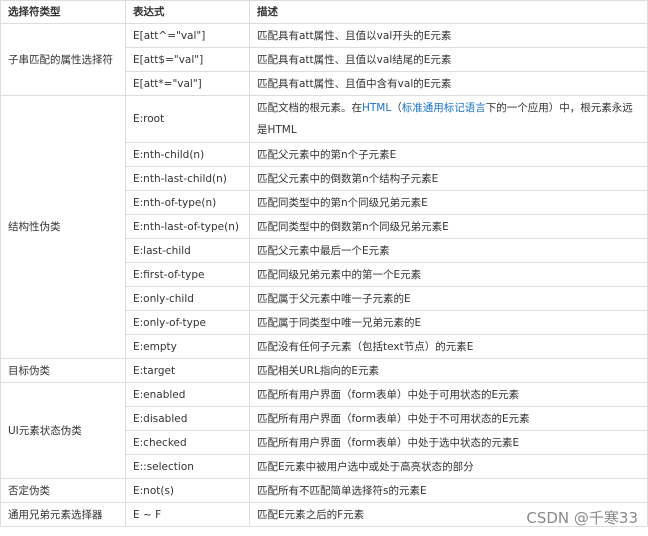  Describe the element at coordinates (582, 518) in the screenshot. I see `watermark: CSDN @千寒33` at that location.